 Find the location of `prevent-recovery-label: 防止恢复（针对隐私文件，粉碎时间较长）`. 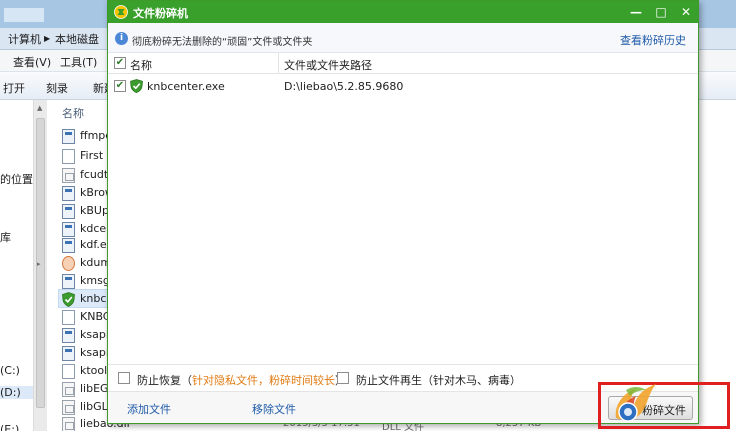

prevent-recovery-label: 防止恢复（针对隐私文件，粉碎时间较长） is located at coordinates (241, 380).